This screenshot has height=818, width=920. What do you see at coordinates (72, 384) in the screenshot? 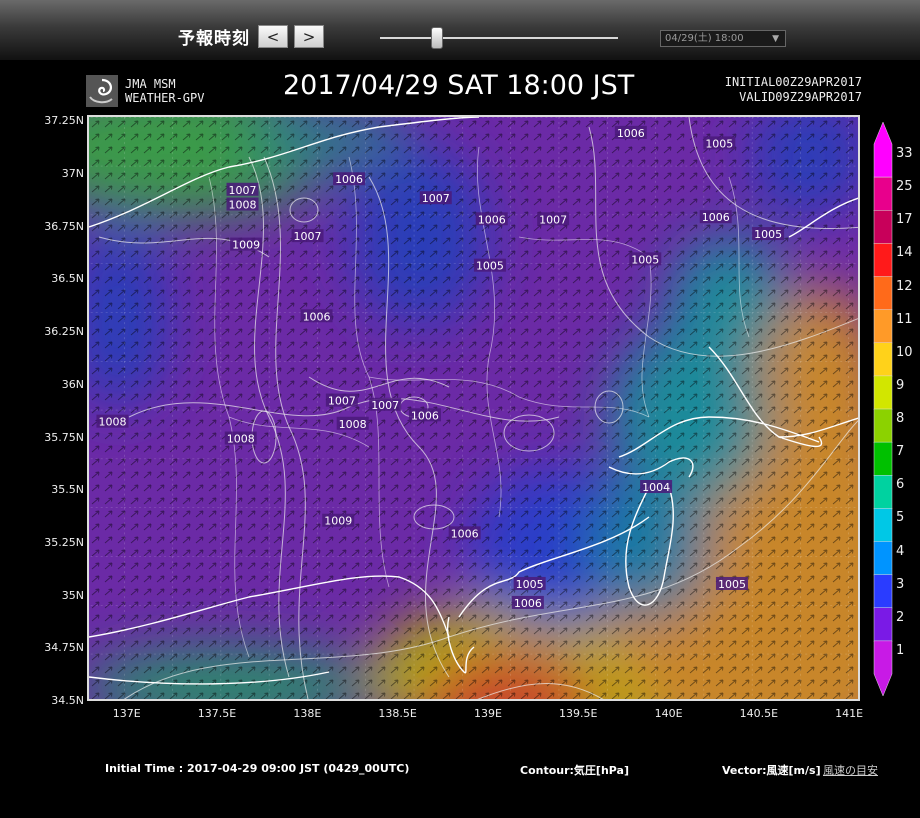
I see `latitude-label: 36N` at bounding box center [72, 384].